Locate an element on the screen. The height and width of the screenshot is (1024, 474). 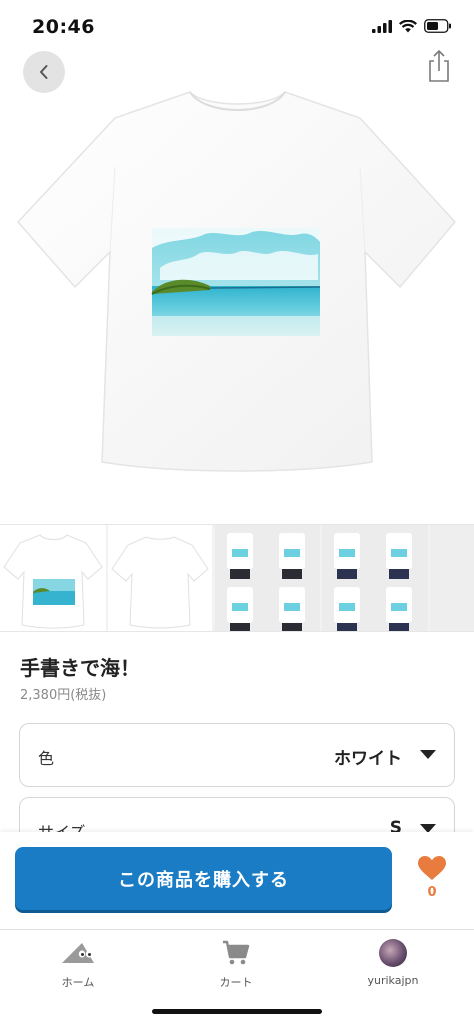
like-count: 0 is located at coordinates (432, 892).